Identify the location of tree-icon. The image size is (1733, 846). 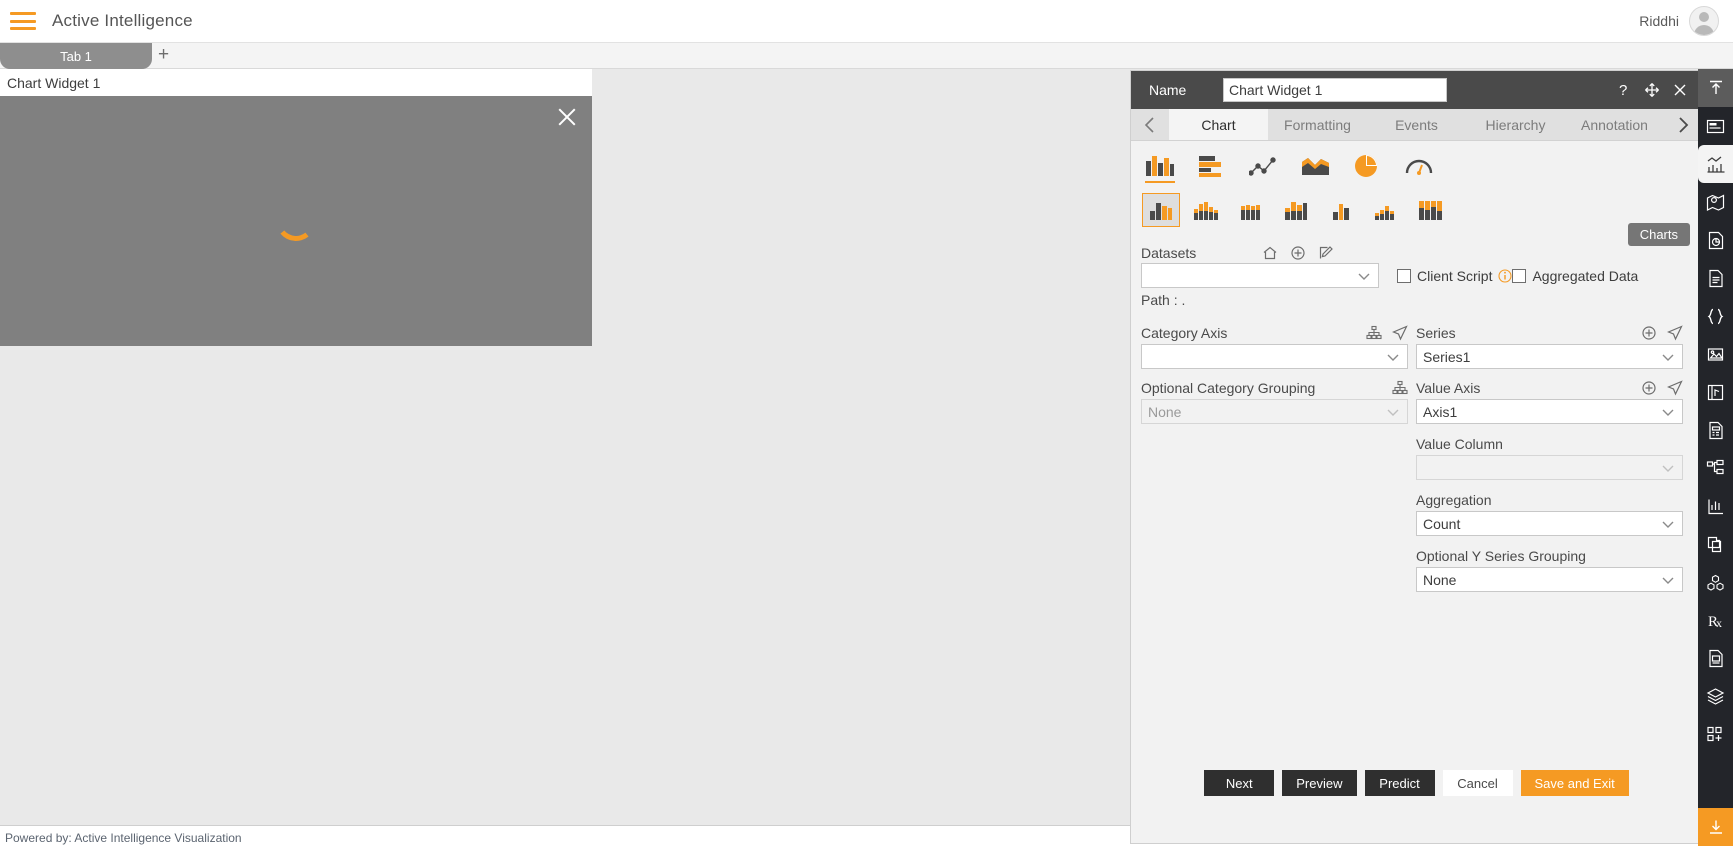
(1715, 468).